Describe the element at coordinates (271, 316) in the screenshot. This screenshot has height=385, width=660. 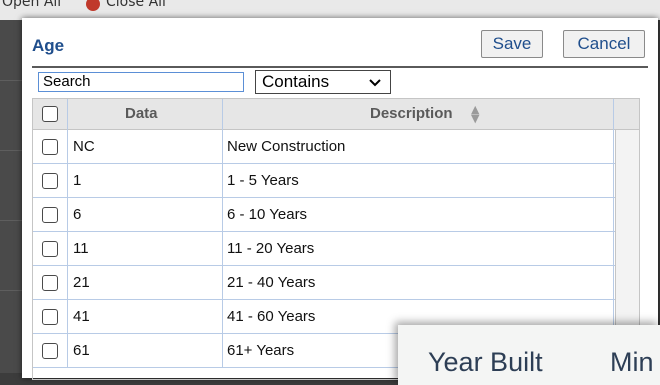
I see `cell-description: 41 - 60 Years` at that location.